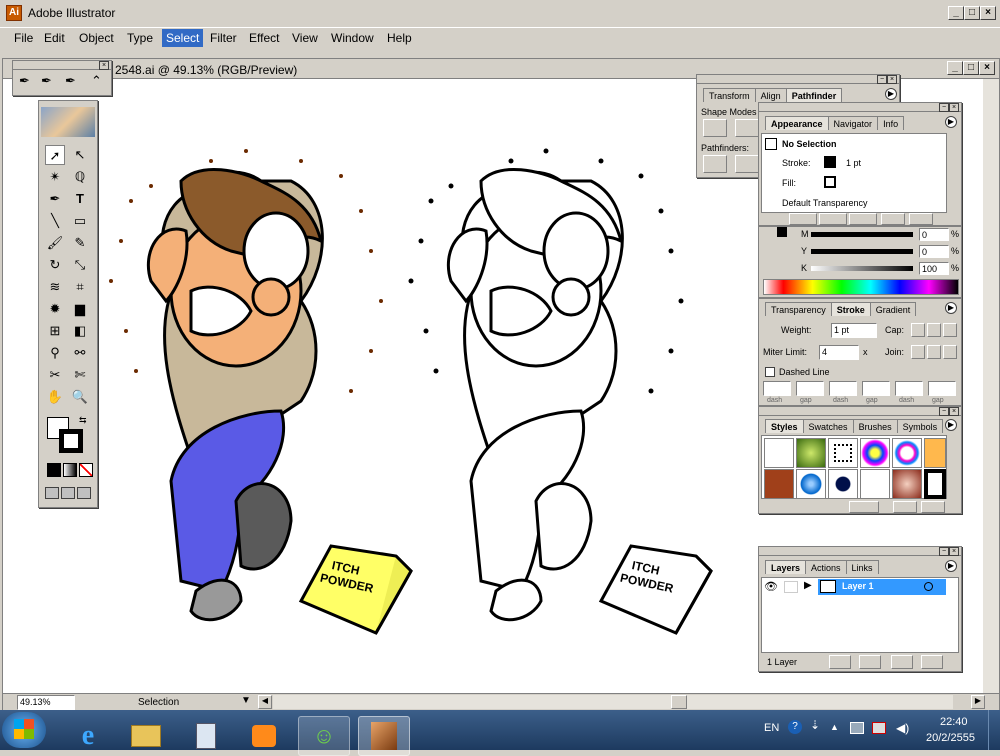 This screenshot has width=1000, height=756. Describe the element at coordinates (55, 155) in the screenshot. I see `selection-tool-icon: ➚` at that location.